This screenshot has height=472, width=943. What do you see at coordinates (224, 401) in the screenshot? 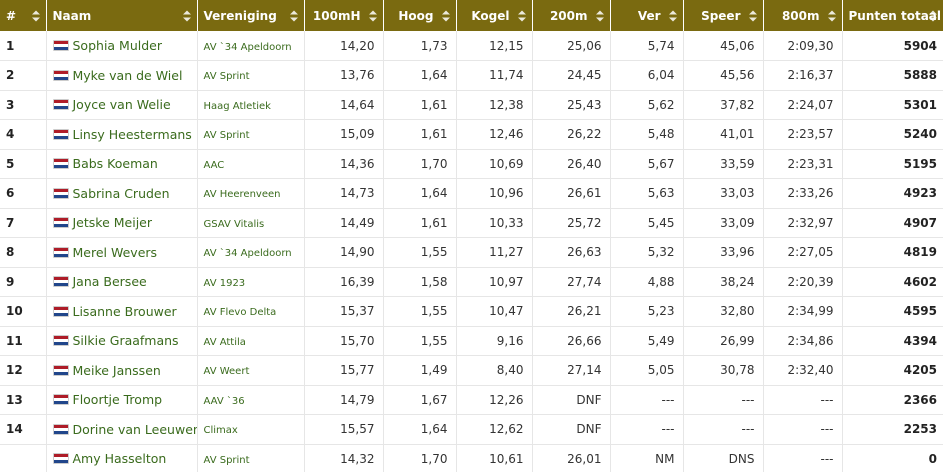
I see `club-link: AAV `36` at bounding box center [224, 401].